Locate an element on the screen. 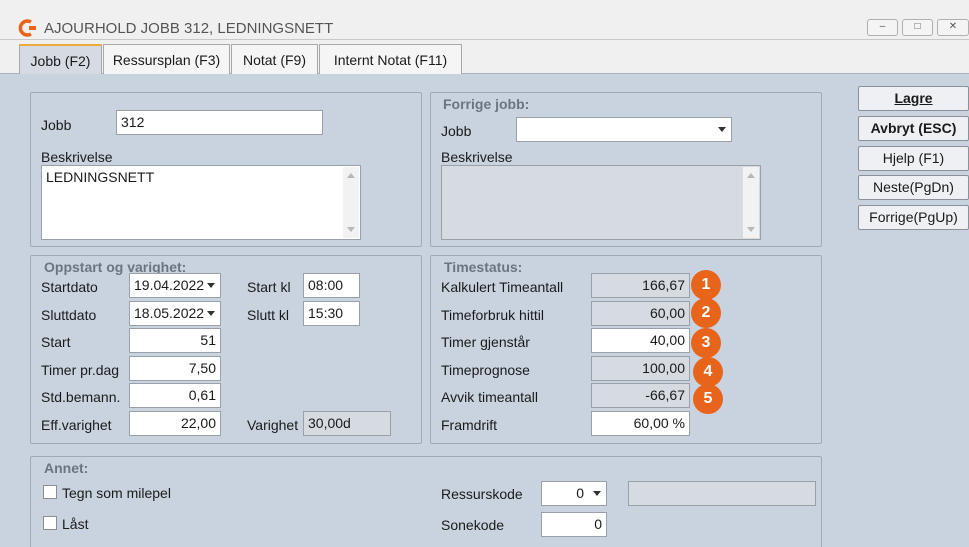  start-label: Start is located at coordinates (56, 342).